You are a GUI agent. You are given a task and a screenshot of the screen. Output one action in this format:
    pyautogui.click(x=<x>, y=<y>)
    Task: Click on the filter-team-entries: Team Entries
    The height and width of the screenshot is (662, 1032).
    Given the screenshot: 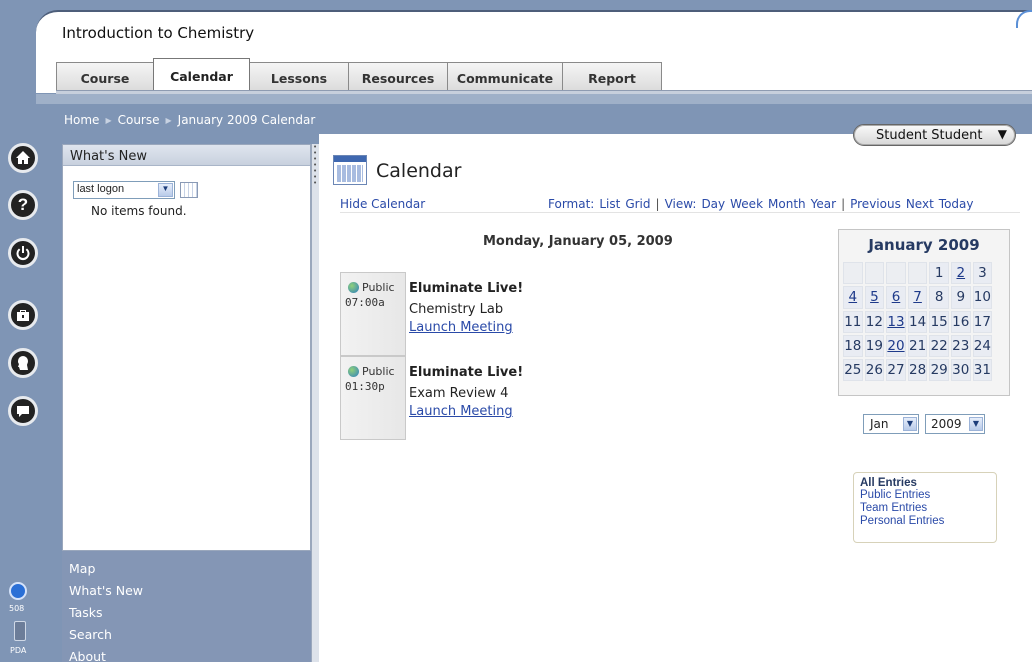 What is the action you would take?
    pyautogui.click(x=928, y=508)
    